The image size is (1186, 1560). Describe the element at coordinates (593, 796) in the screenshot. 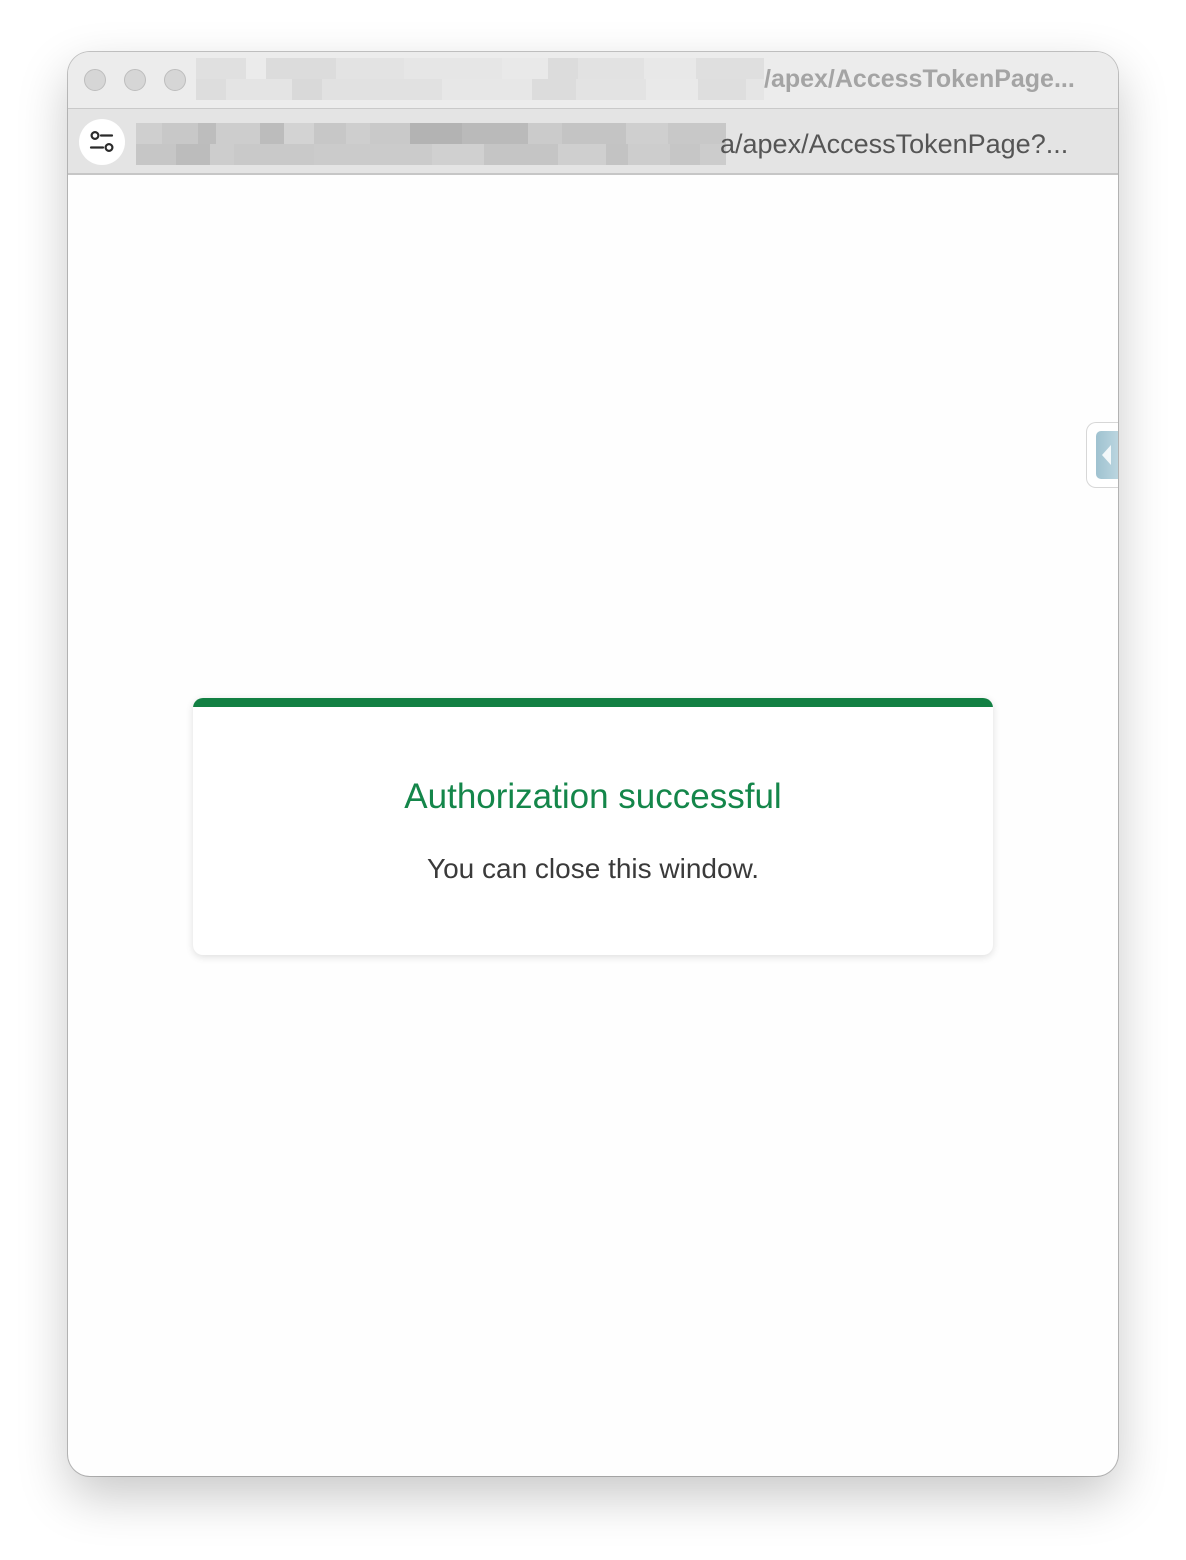

I see `authorization-title: Authorization successful` at that location.